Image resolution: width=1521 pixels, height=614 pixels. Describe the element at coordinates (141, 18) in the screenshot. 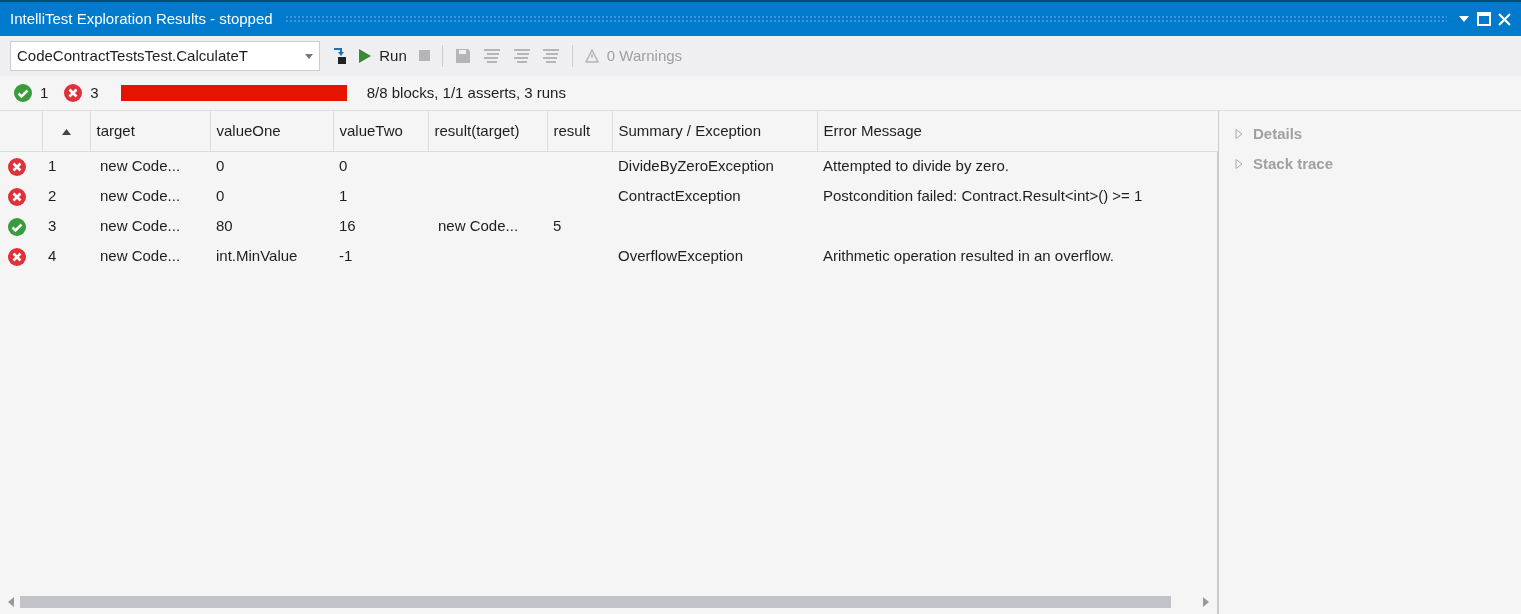

I see `window-title: IntelliTest Exploration Results - stopped` at that location.